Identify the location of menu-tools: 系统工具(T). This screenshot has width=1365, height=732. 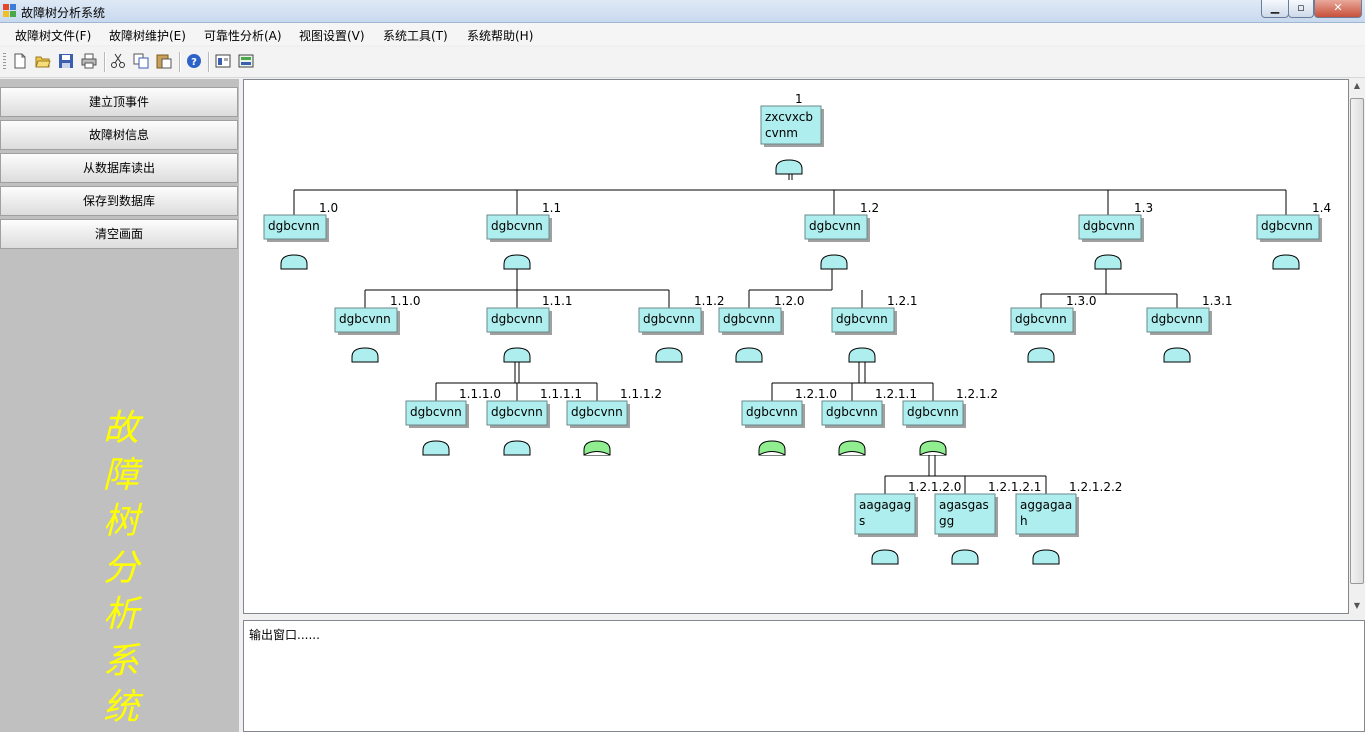
(415, 35).